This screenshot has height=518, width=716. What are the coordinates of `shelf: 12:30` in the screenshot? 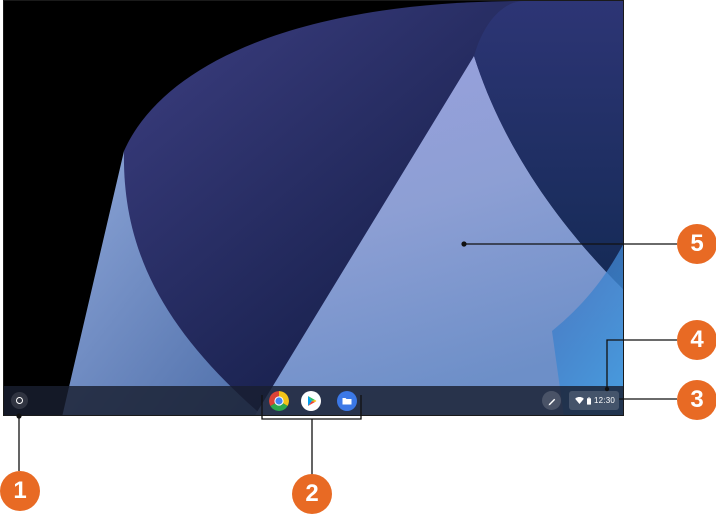 It's located at (313, 400).